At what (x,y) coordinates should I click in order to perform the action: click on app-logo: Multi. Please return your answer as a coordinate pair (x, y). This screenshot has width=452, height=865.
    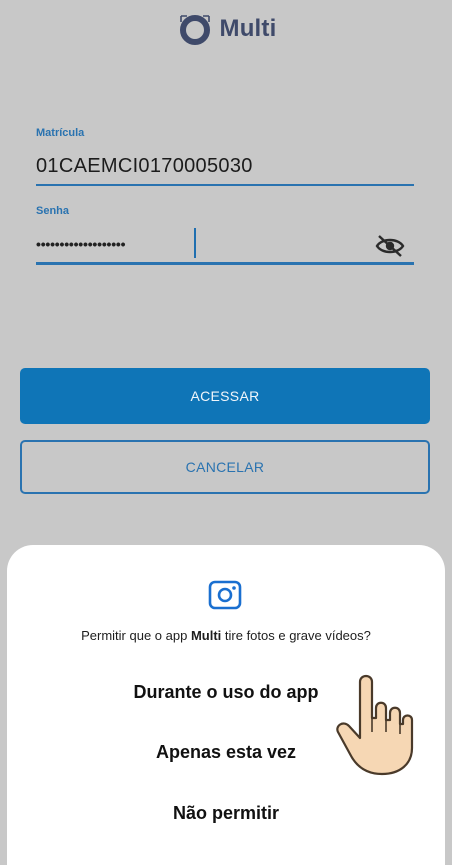
    Looking at the image, I should click on (226, 29).